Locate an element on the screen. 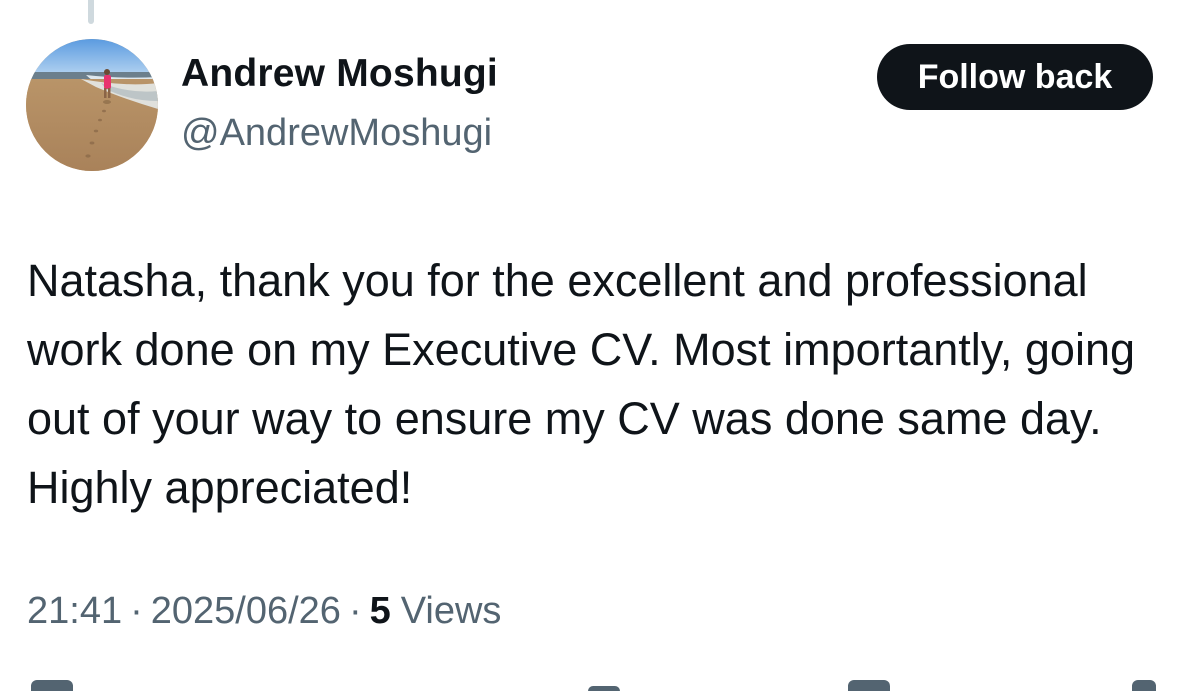  repost-icon is located at coordinates (338, 685).